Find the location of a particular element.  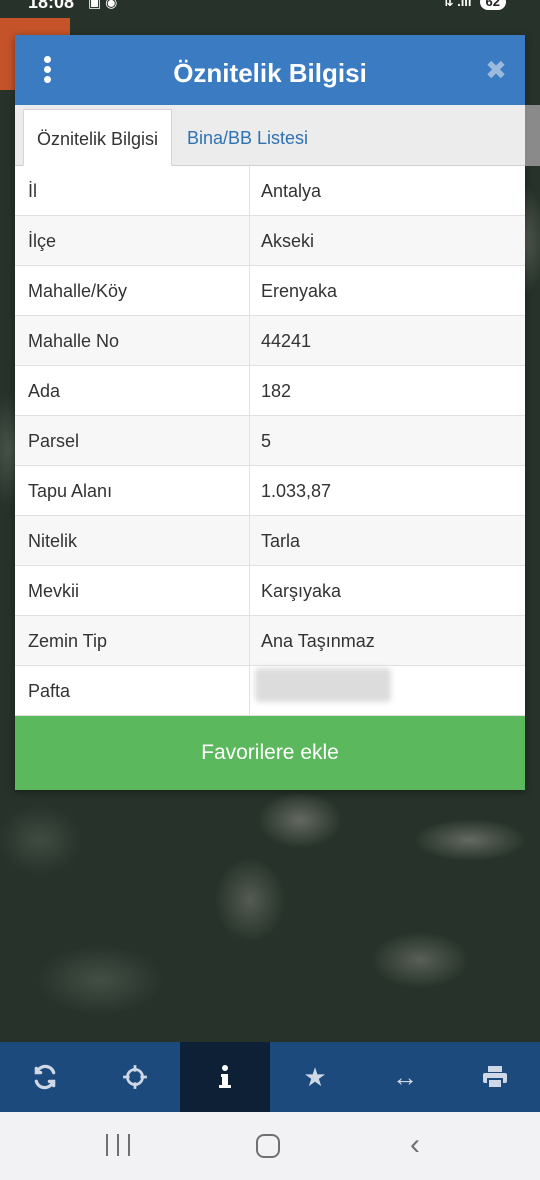

redacted-value is located at coordinates (323, 685).